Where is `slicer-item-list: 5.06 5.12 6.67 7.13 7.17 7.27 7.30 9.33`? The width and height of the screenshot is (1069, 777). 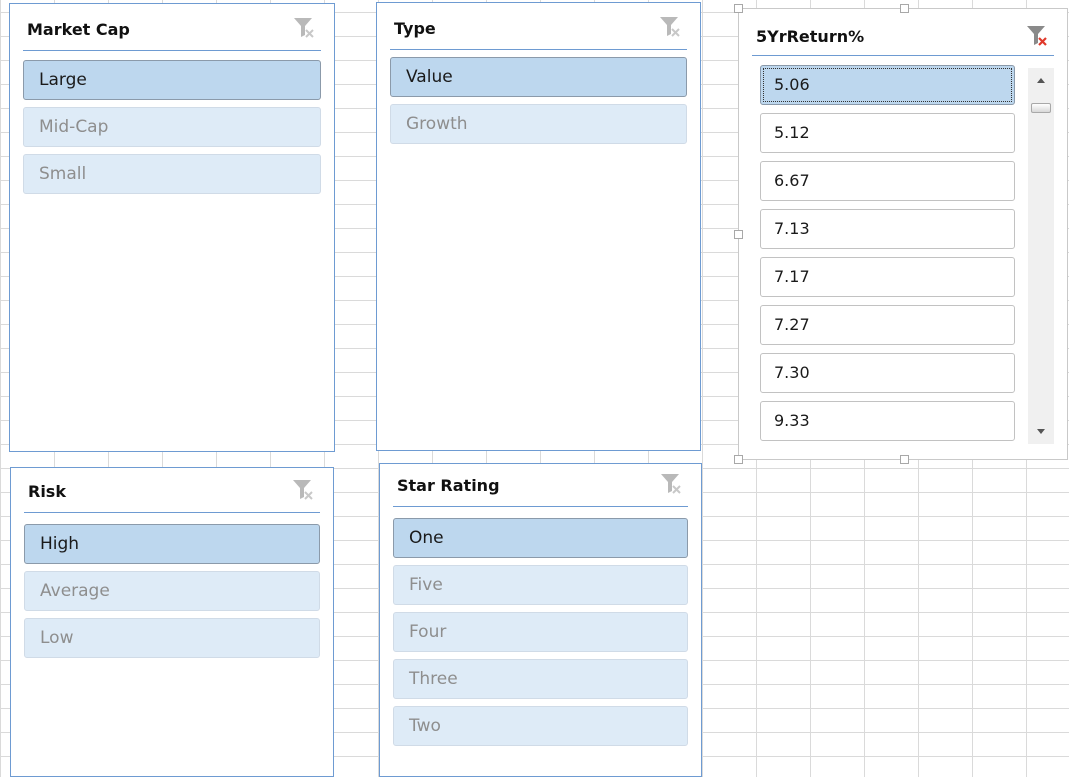
slicer-item-list: 5.06 5.12 6.67 7.13 7.17 7.27 7.30 9.33 is located at coordinates (887, 257).